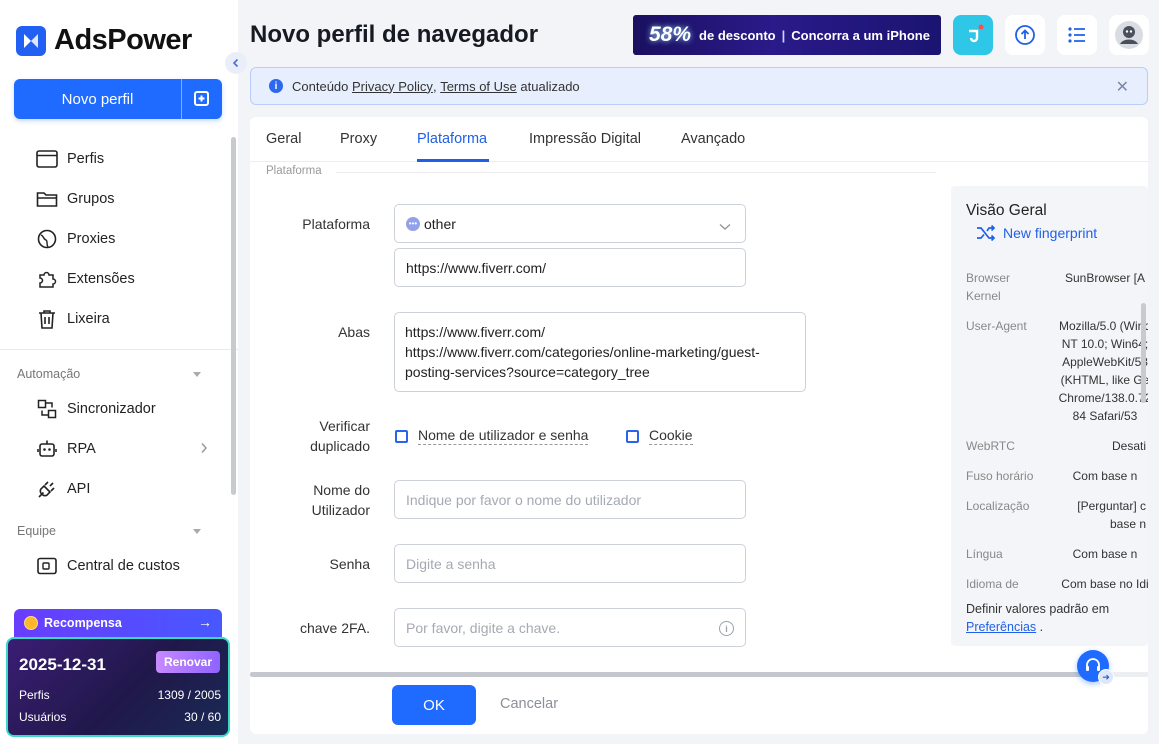 This screenshot has width=1159, height=744. Describe the element at coordinates (47, 319) in the screenshot. I see `trash-icon` at that location.